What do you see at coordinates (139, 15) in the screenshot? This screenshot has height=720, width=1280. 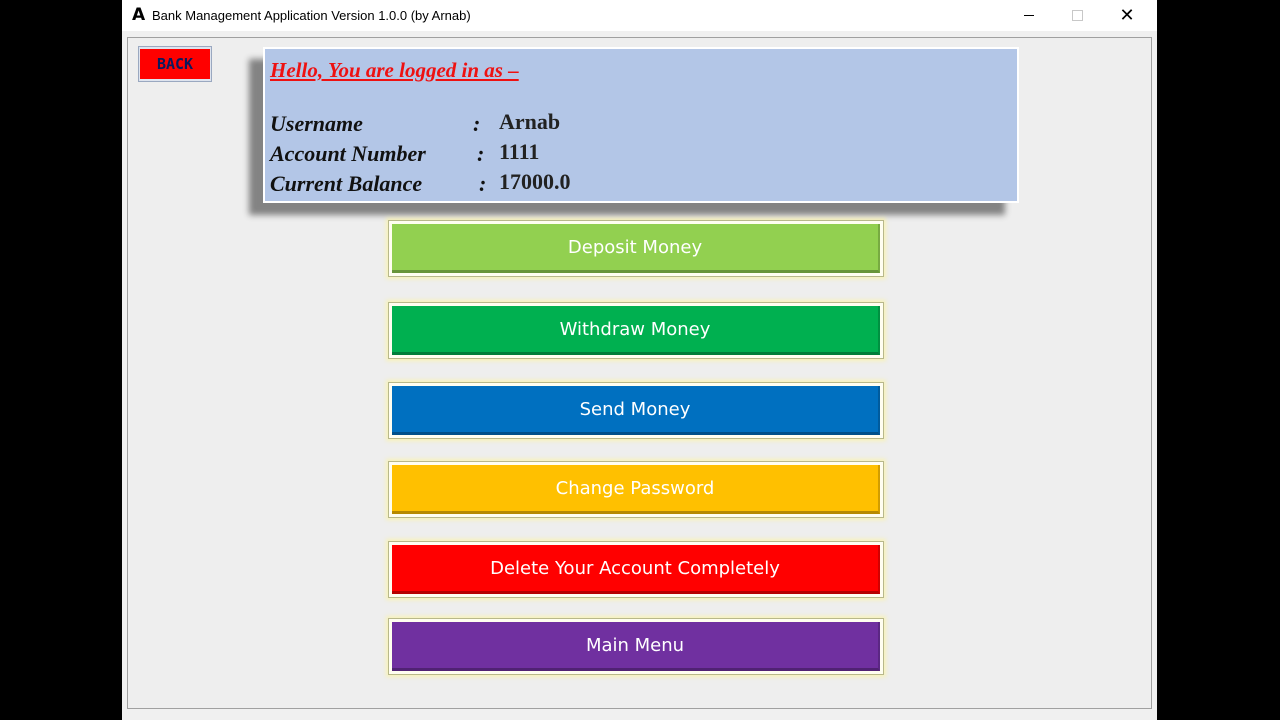 I see `app-icon: A` at bounding box center [139, 15].